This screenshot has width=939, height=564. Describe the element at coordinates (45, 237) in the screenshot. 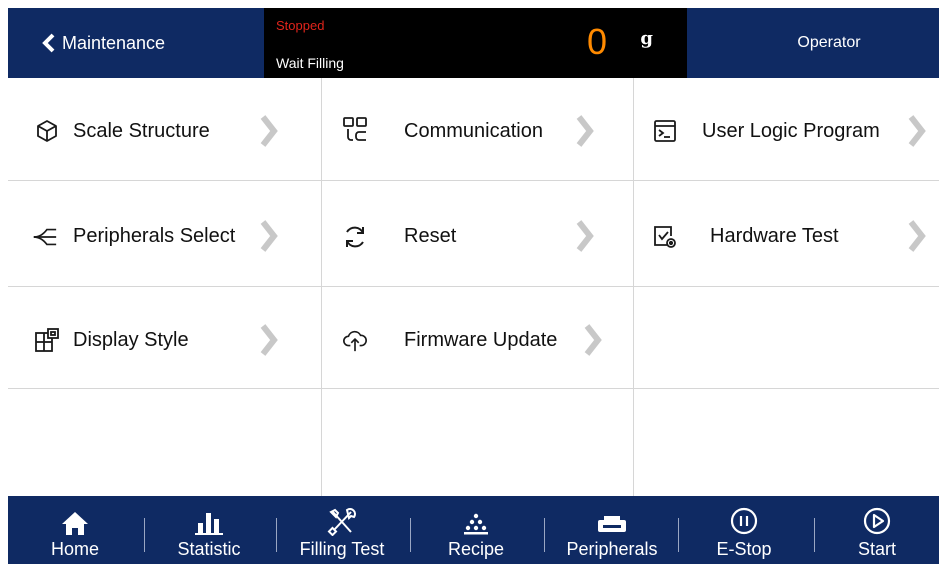

I see `fork-icon` at that location.